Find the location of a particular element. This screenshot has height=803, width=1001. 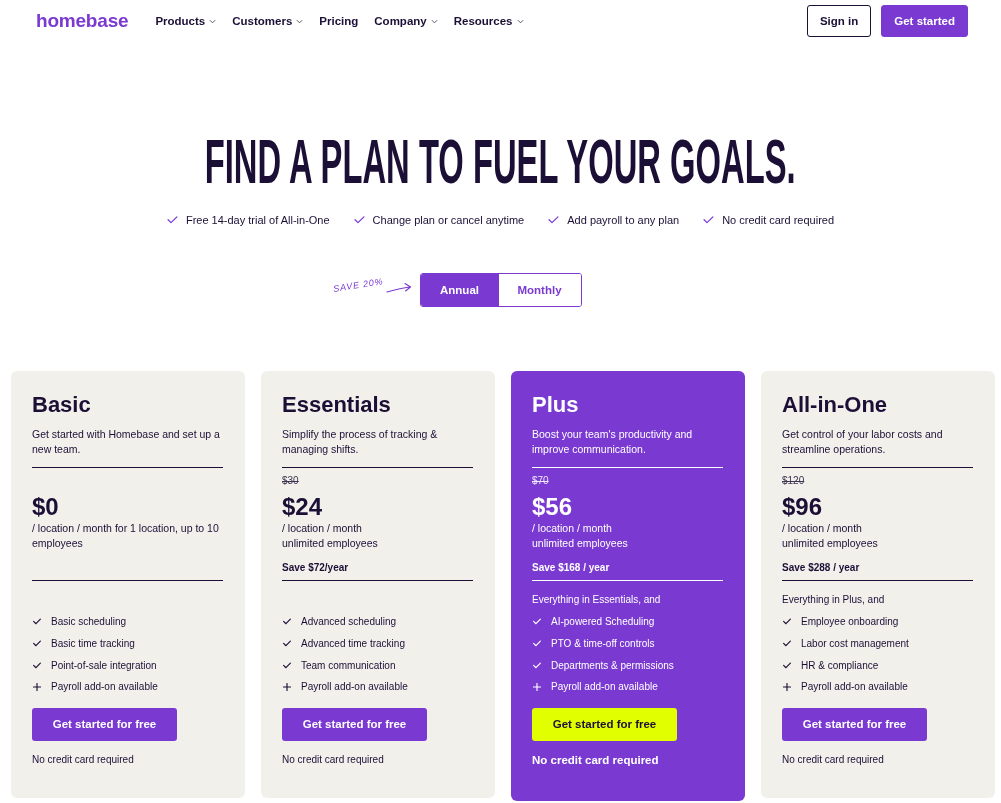

plan-price: $24 is located at coordinates (302, 507).